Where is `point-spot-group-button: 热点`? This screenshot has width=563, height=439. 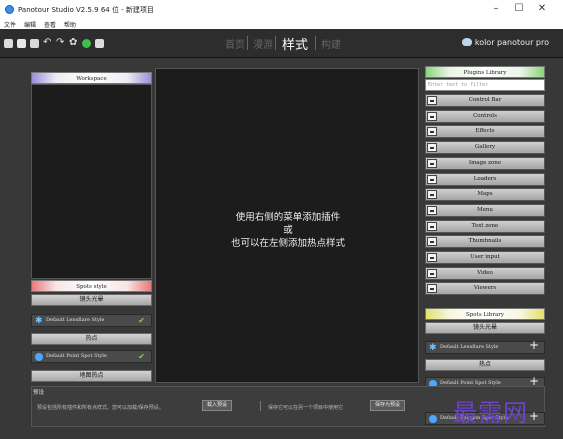 point-spot-group-button: 热点 is located at coordinates (91, 339).